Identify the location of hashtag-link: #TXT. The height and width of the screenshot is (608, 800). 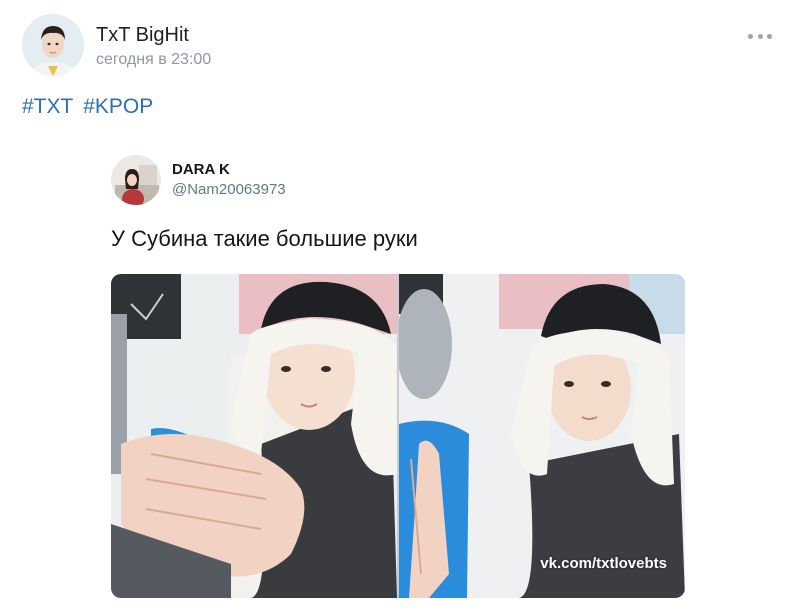
(47, 106).